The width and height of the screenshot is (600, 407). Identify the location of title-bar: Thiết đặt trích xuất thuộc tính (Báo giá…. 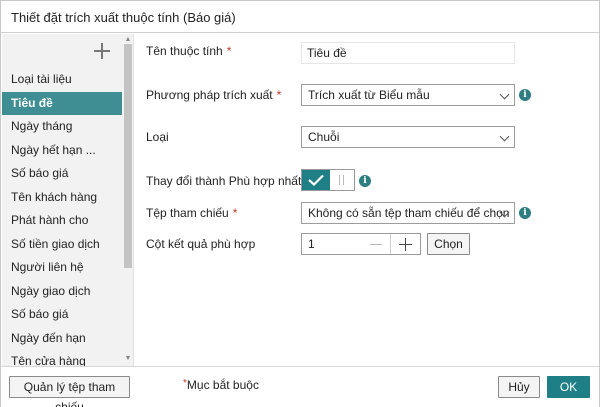
(300, 17).